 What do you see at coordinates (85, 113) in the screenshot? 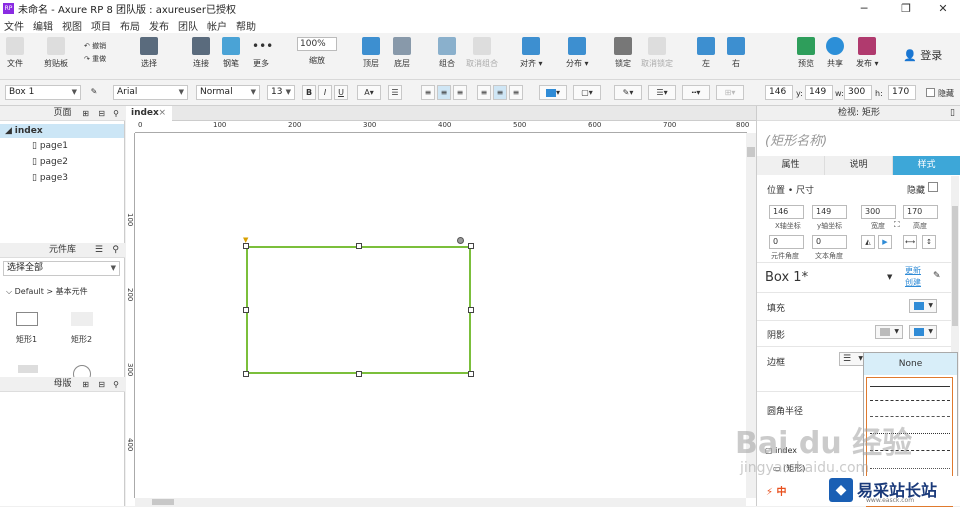
I see `add-page-icon: ⊞` at bounding box center [85, 113].